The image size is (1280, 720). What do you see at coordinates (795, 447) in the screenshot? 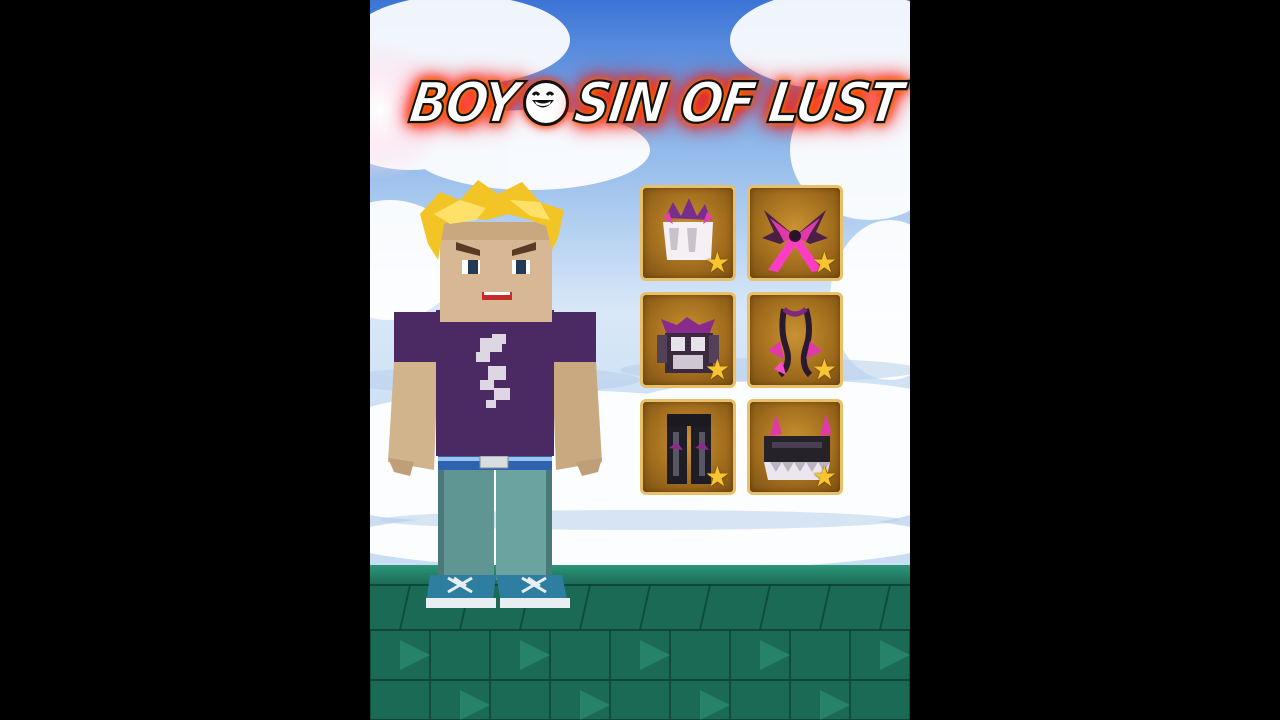
I see `item-slot-boots: ★` at bounding box center [795, 447].